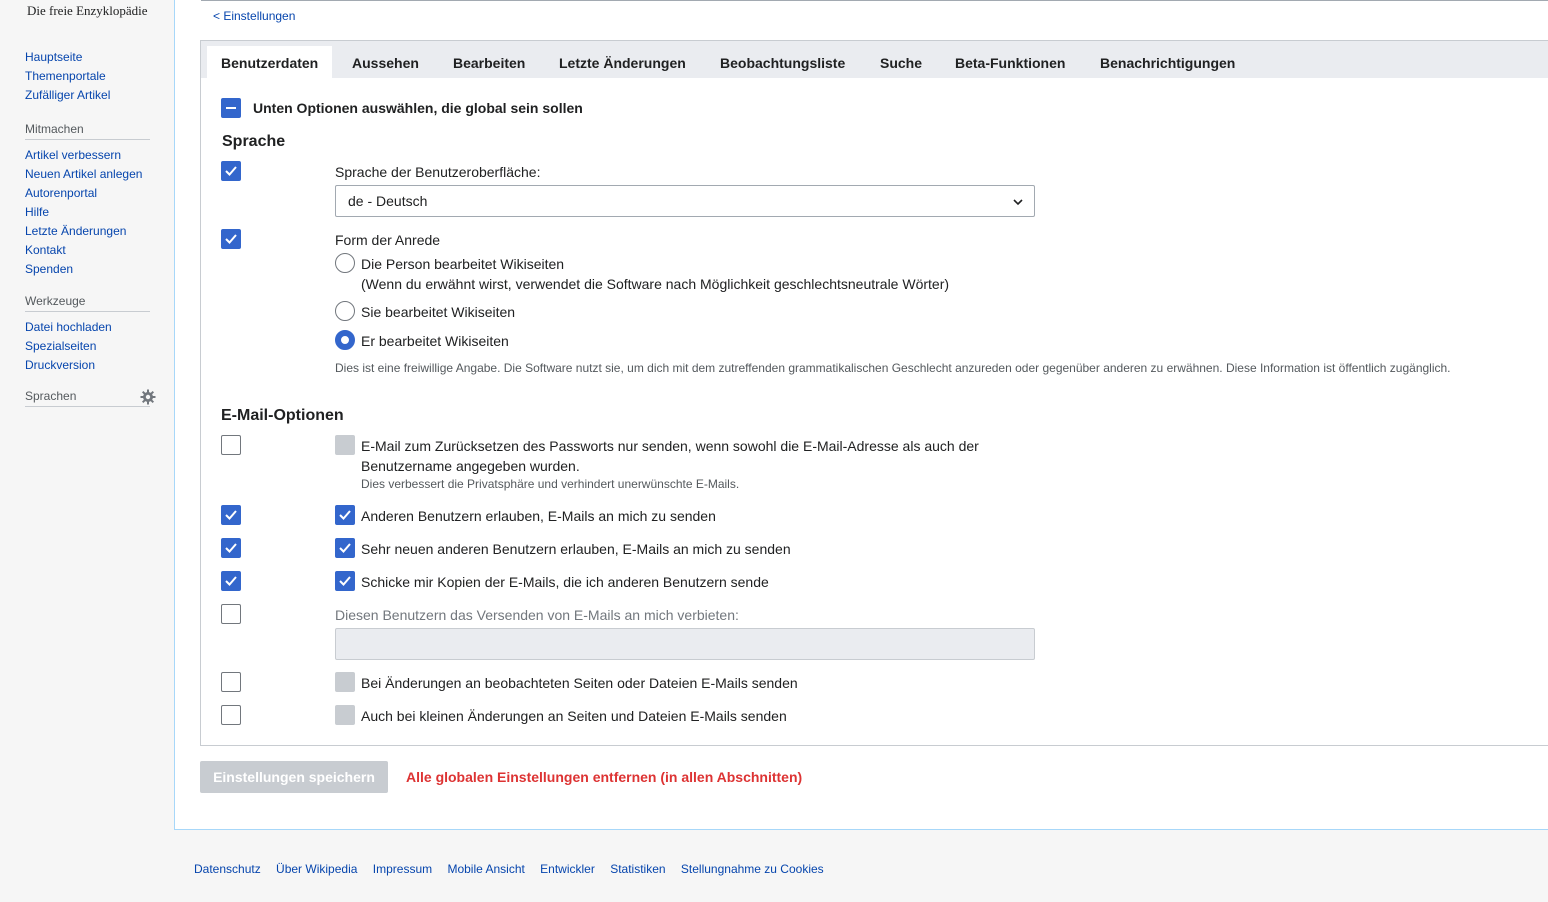  What do you see at coordinates (316, 869) in the screenshot?
I see `footer-link-ueber-wikipedia: Über Wikipedia` at bounding box center [316, 869].